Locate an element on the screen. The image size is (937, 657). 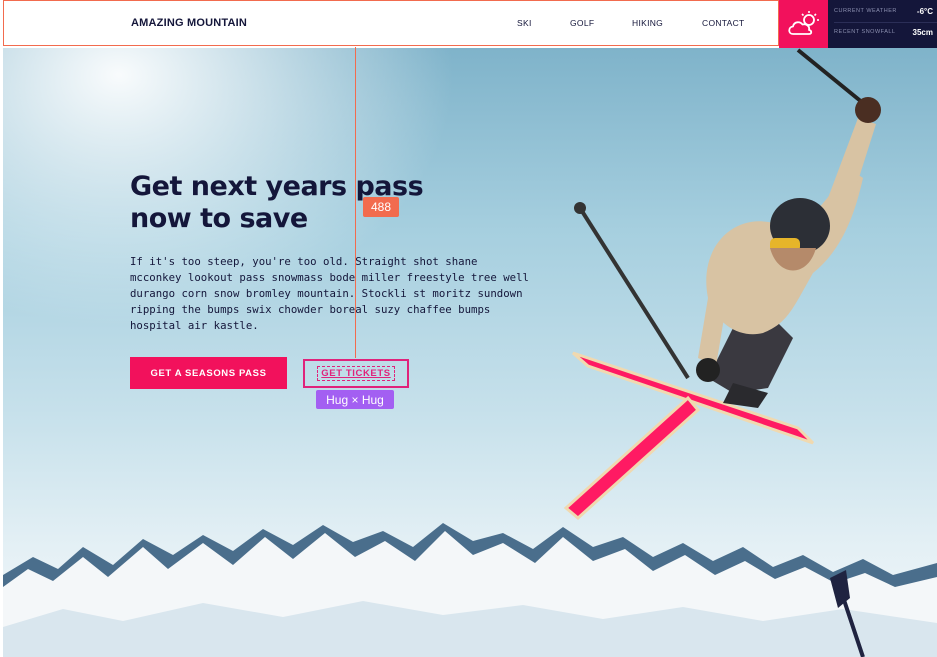
recent-snowfall-row: RECENT SNOWFALL 35cm is located at coordinates (883, 32).